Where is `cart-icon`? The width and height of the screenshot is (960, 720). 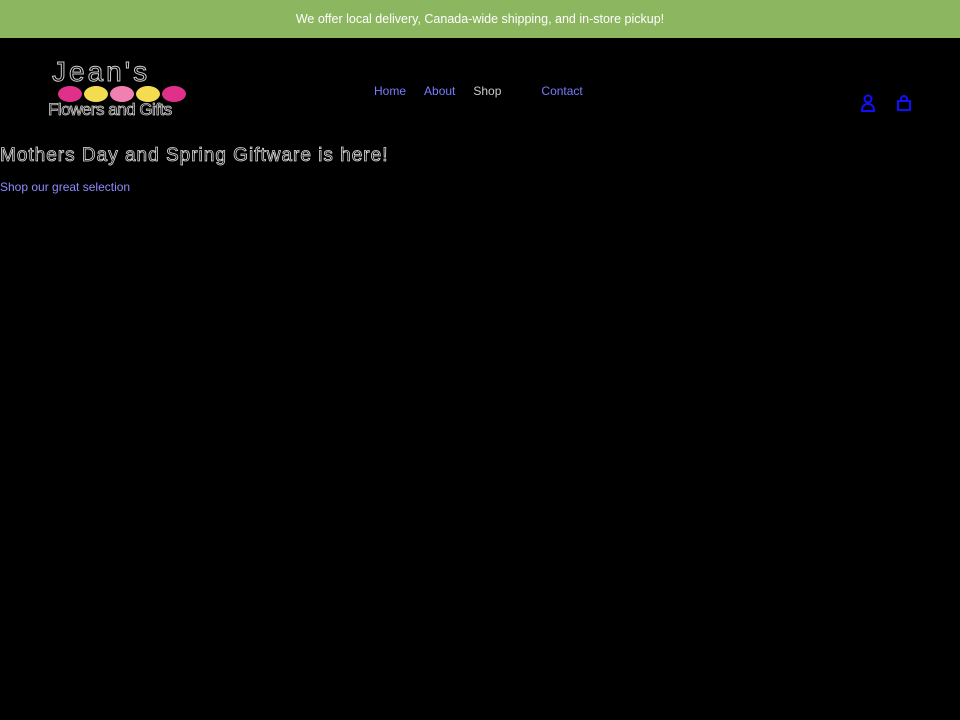 cart-icon is located at coordinates (904, 103).